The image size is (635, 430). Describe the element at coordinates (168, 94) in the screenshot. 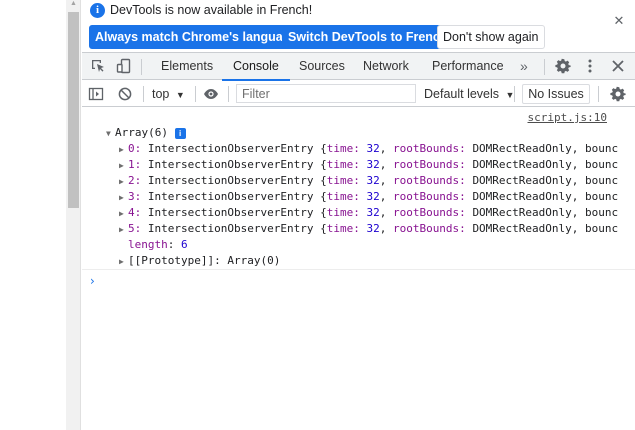

I see `context-select: top ▼` at that location.